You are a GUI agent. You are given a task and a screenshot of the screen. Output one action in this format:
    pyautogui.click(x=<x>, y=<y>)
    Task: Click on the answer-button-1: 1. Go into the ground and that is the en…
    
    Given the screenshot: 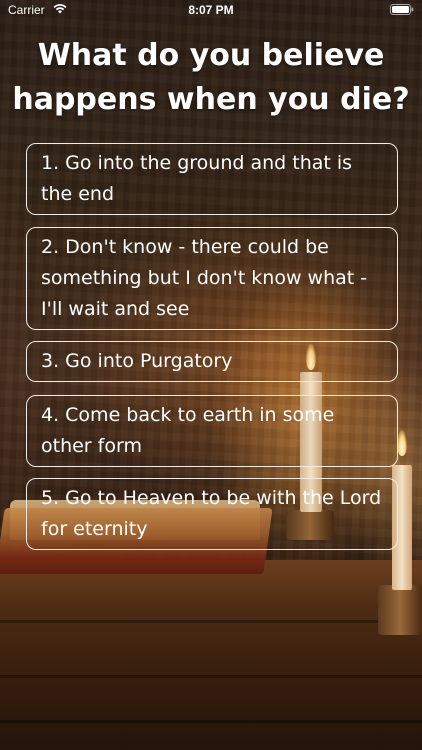 What is the action you would take?
    pyautogui.click(x=212, y=179)
    